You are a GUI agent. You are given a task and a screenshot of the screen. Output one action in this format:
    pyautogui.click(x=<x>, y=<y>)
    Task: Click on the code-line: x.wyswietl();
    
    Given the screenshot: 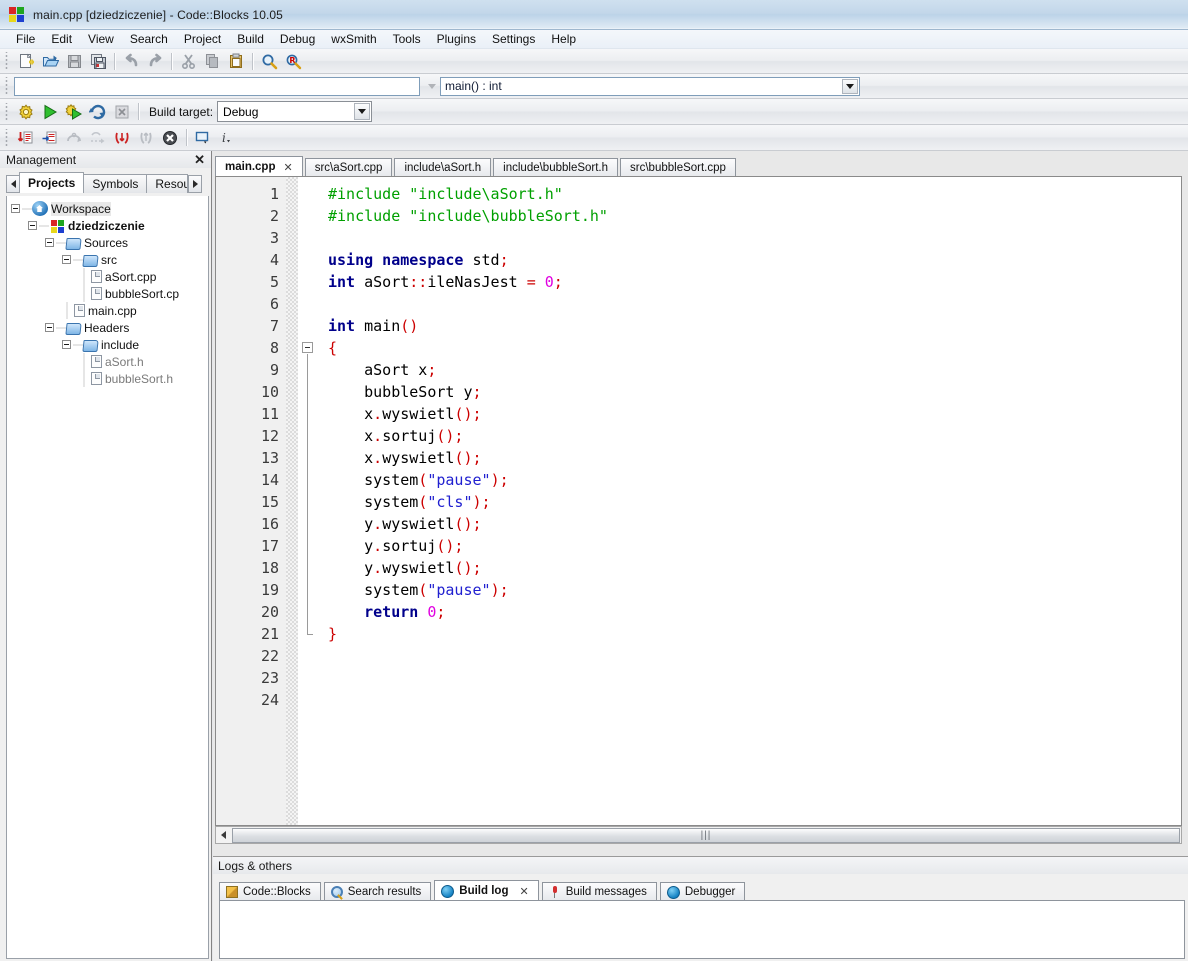 What is the action you would take?
    pyautogui.click(x=754, y=414)
    